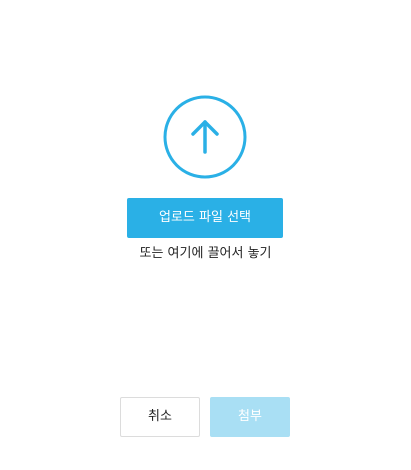 The width and height of the screenshot is (411, 470). Describe the element at coordinates (160, 417) in the screenshot. I see `cancel-button: 취소` at that location.